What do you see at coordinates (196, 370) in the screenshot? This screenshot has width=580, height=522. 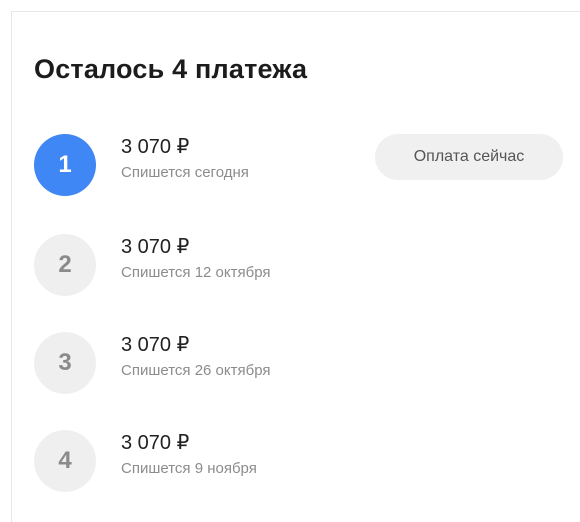 I see `payment-date-note: Спишется 26 октября` at bounding box center [196, 370].